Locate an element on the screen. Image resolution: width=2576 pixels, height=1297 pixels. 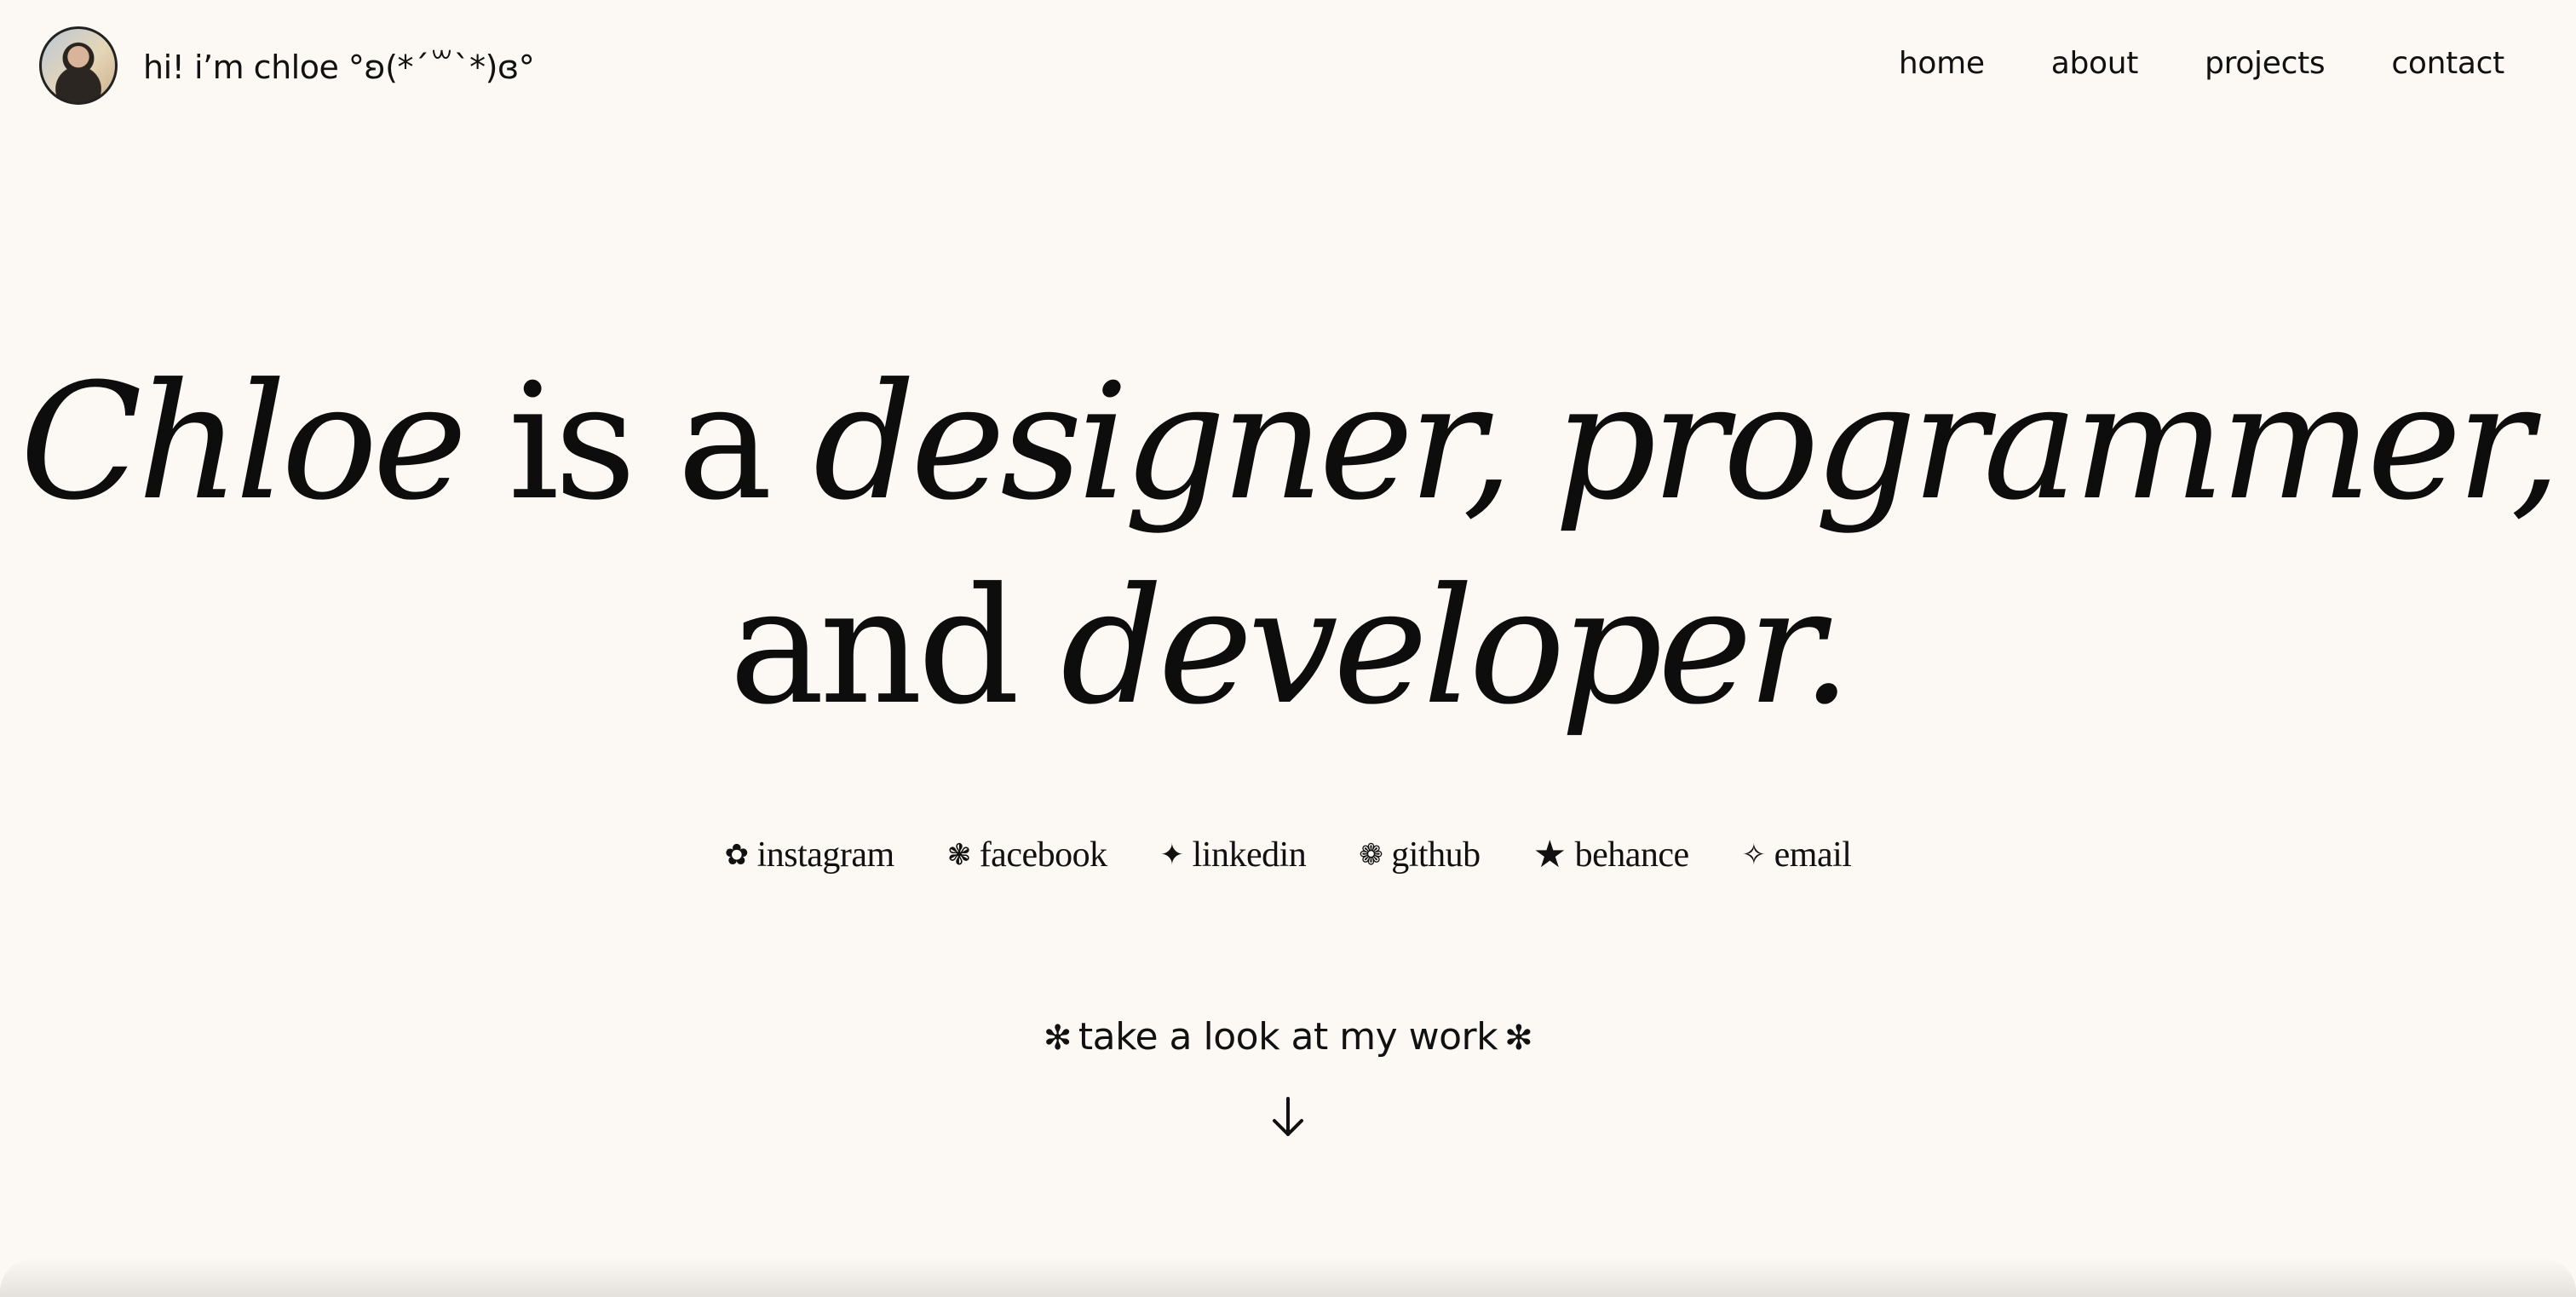
social-behance: ★ behance is located at coordinates (1611, 854).